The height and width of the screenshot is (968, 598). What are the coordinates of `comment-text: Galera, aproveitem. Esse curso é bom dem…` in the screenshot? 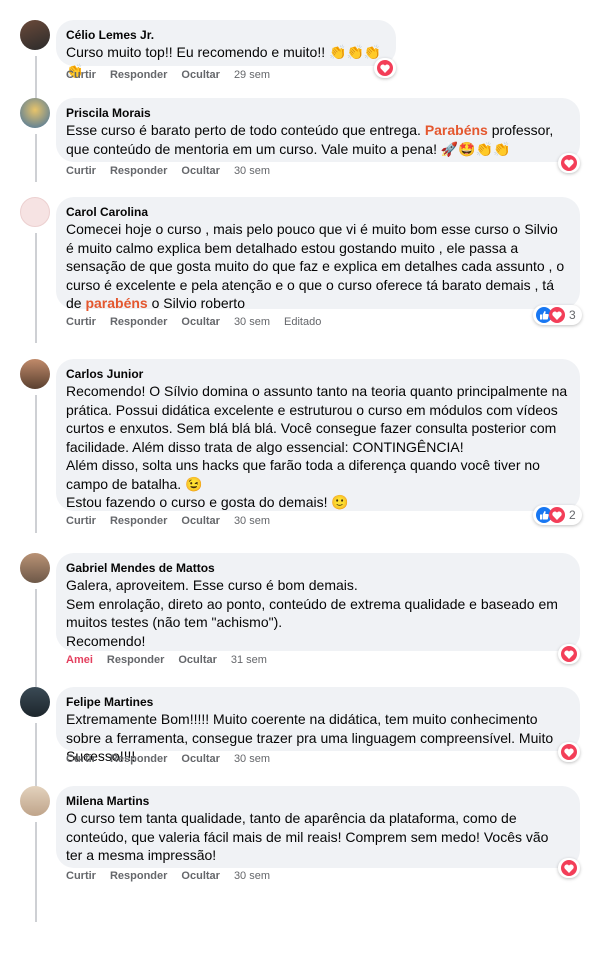 It's located at (312, 613).